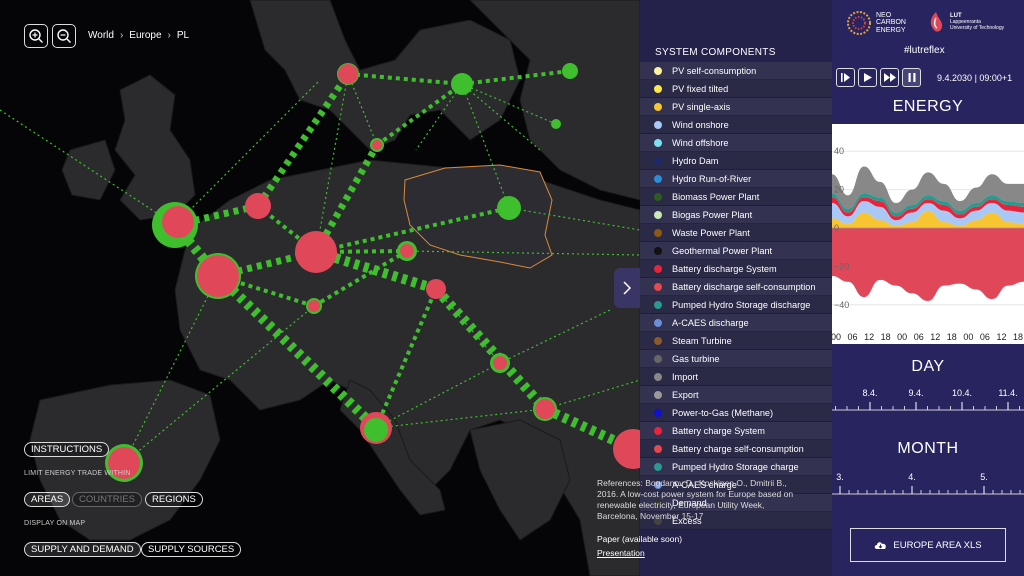 This screenshot has width=1024, height=576. What do you see at coordinates (702, 539) in the screenshot?
I see `paper-link: Paper (available soon)` at bounding box center [702, 539].